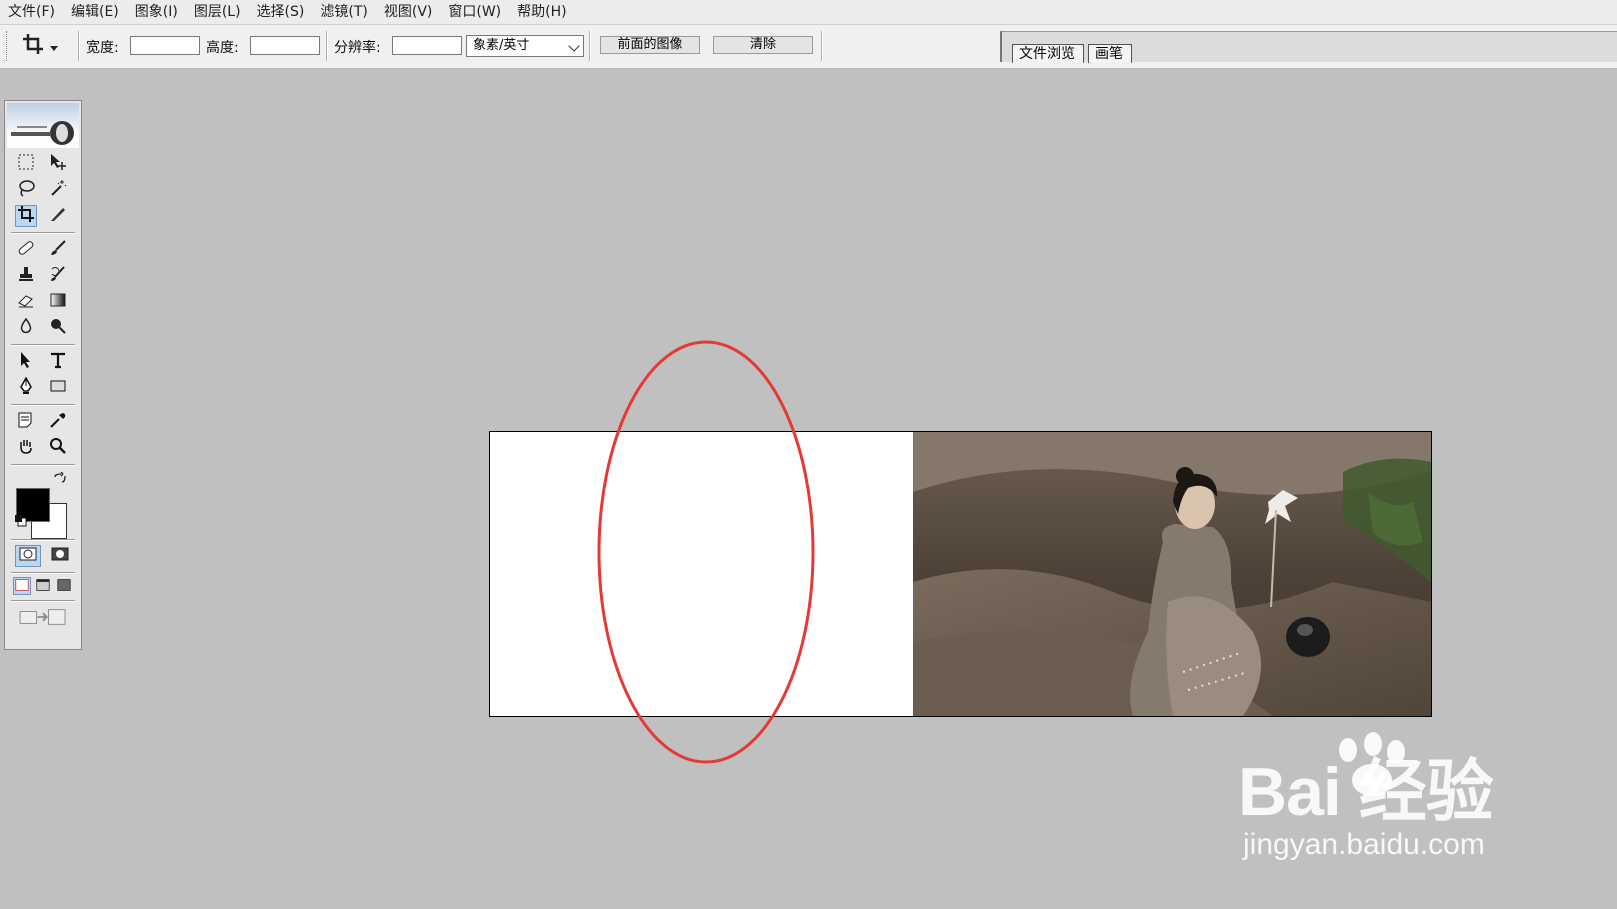  I want to click on menu-select: 选择(S), so click(281, 12).